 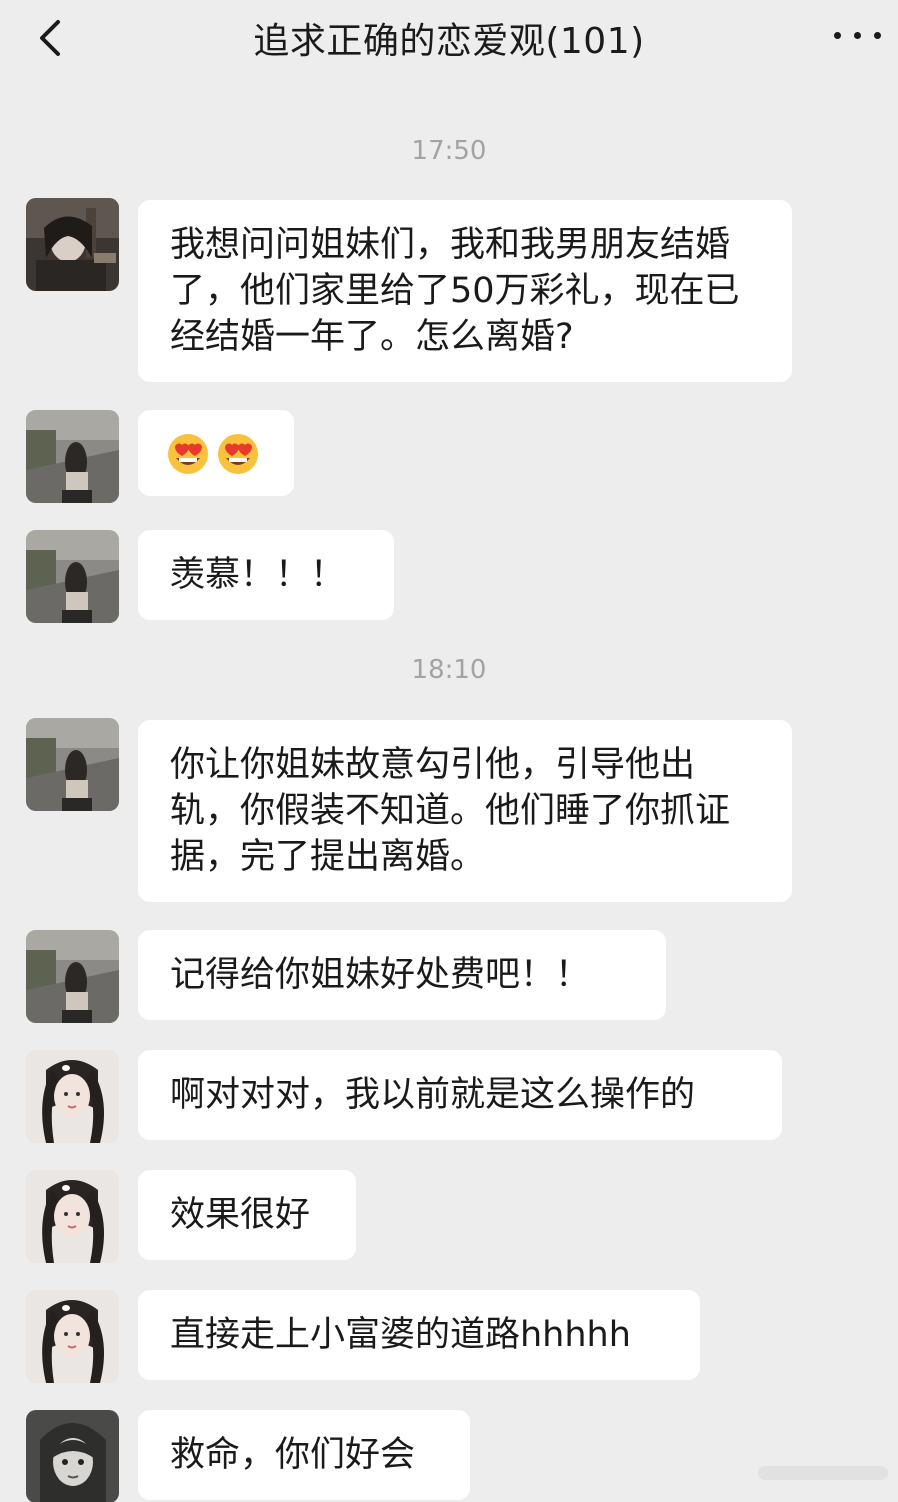 I want to click on message-bubble, so click(x=216, y=453).